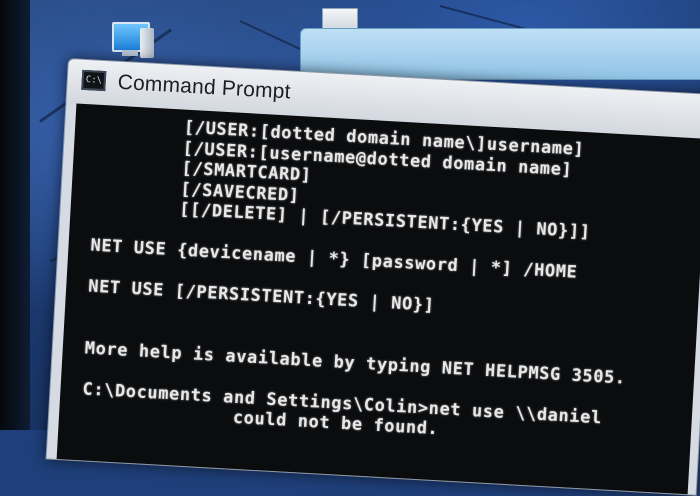 Image resolution: width=700 pixels, height=496 pixels. What do you see at coordinates (147, 43) in the screenshot?
I see `tower-icon` at bounding box center [147, 43].